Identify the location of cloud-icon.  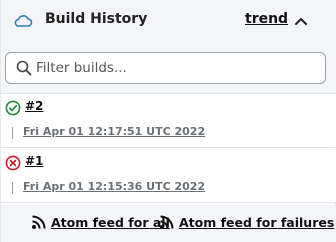
(23, 21).